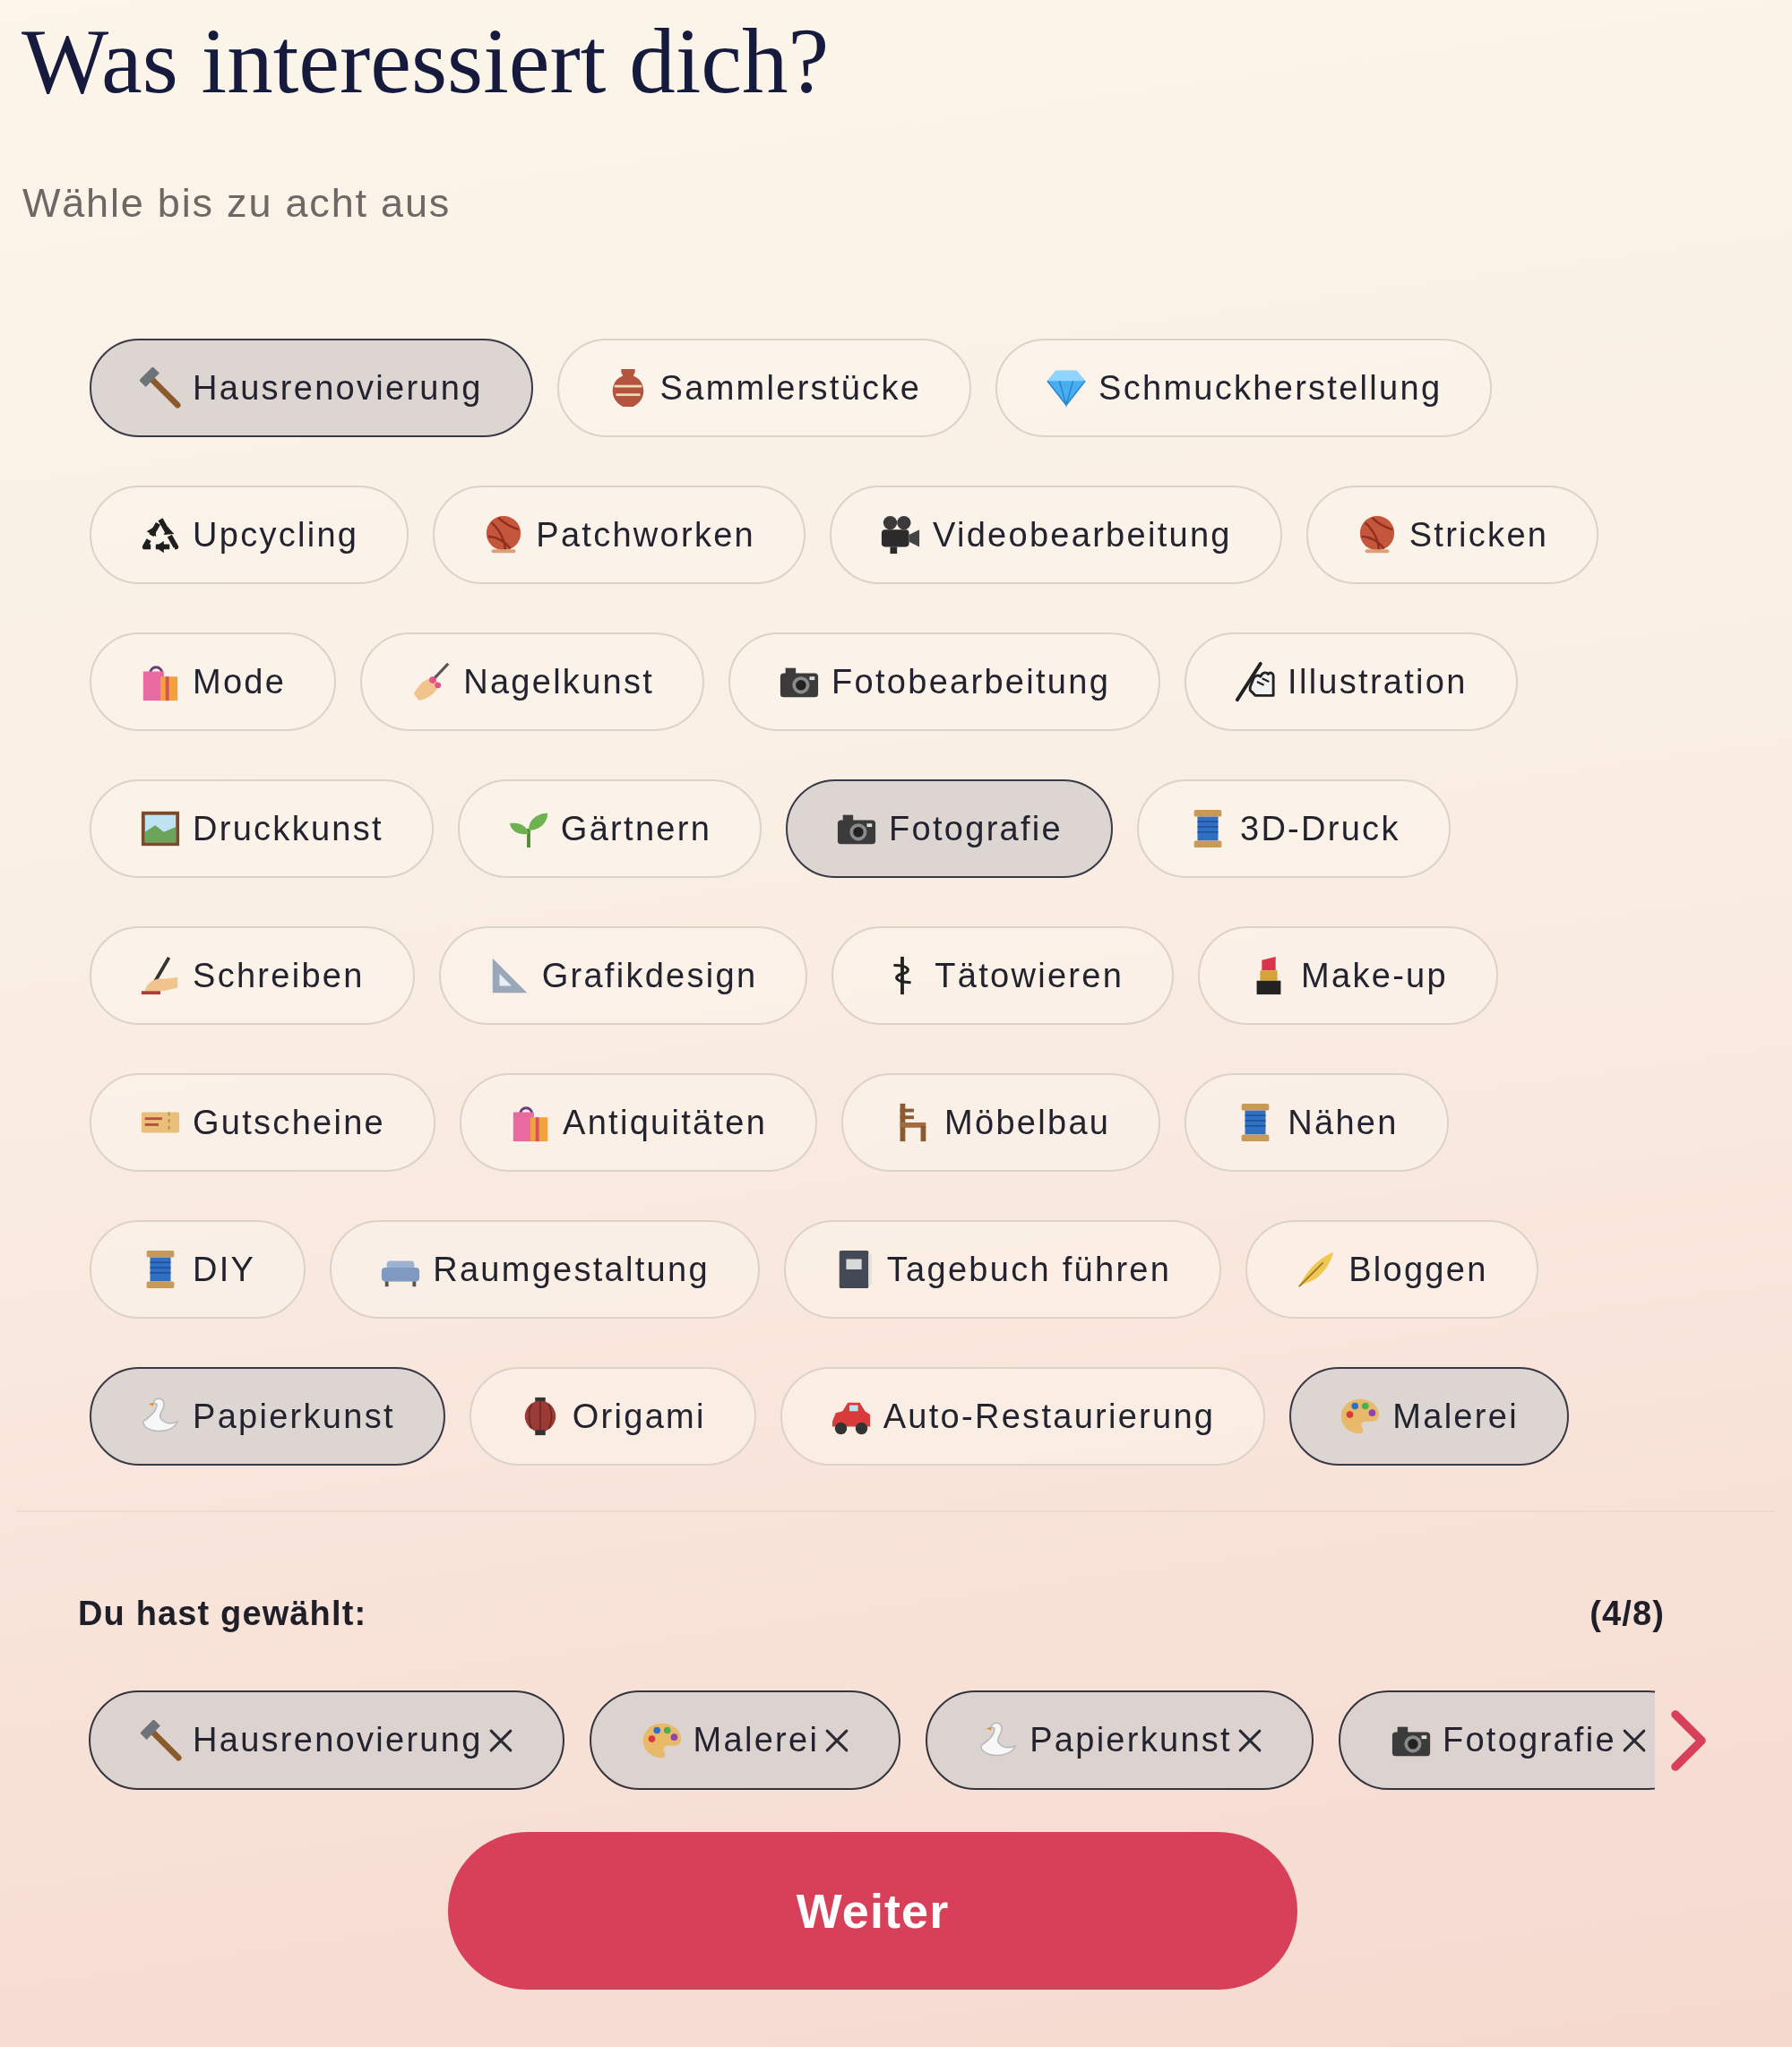 The width and height of the screenshot is (1792, 2047). I want to click on interest-chip: Tagebuch führen, so click(1002, 1269).